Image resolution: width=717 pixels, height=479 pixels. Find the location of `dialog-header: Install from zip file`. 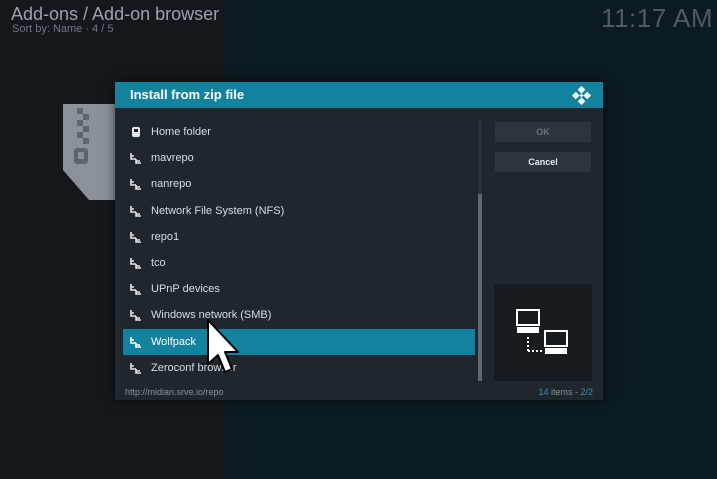

dialog-header: Install from zip file is located at coordinates (359, 95).